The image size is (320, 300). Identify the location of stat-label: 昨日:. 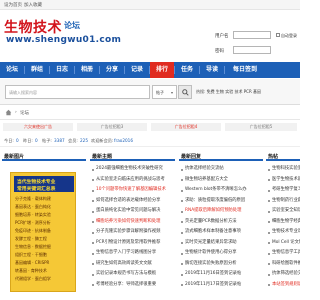
(28, 140).